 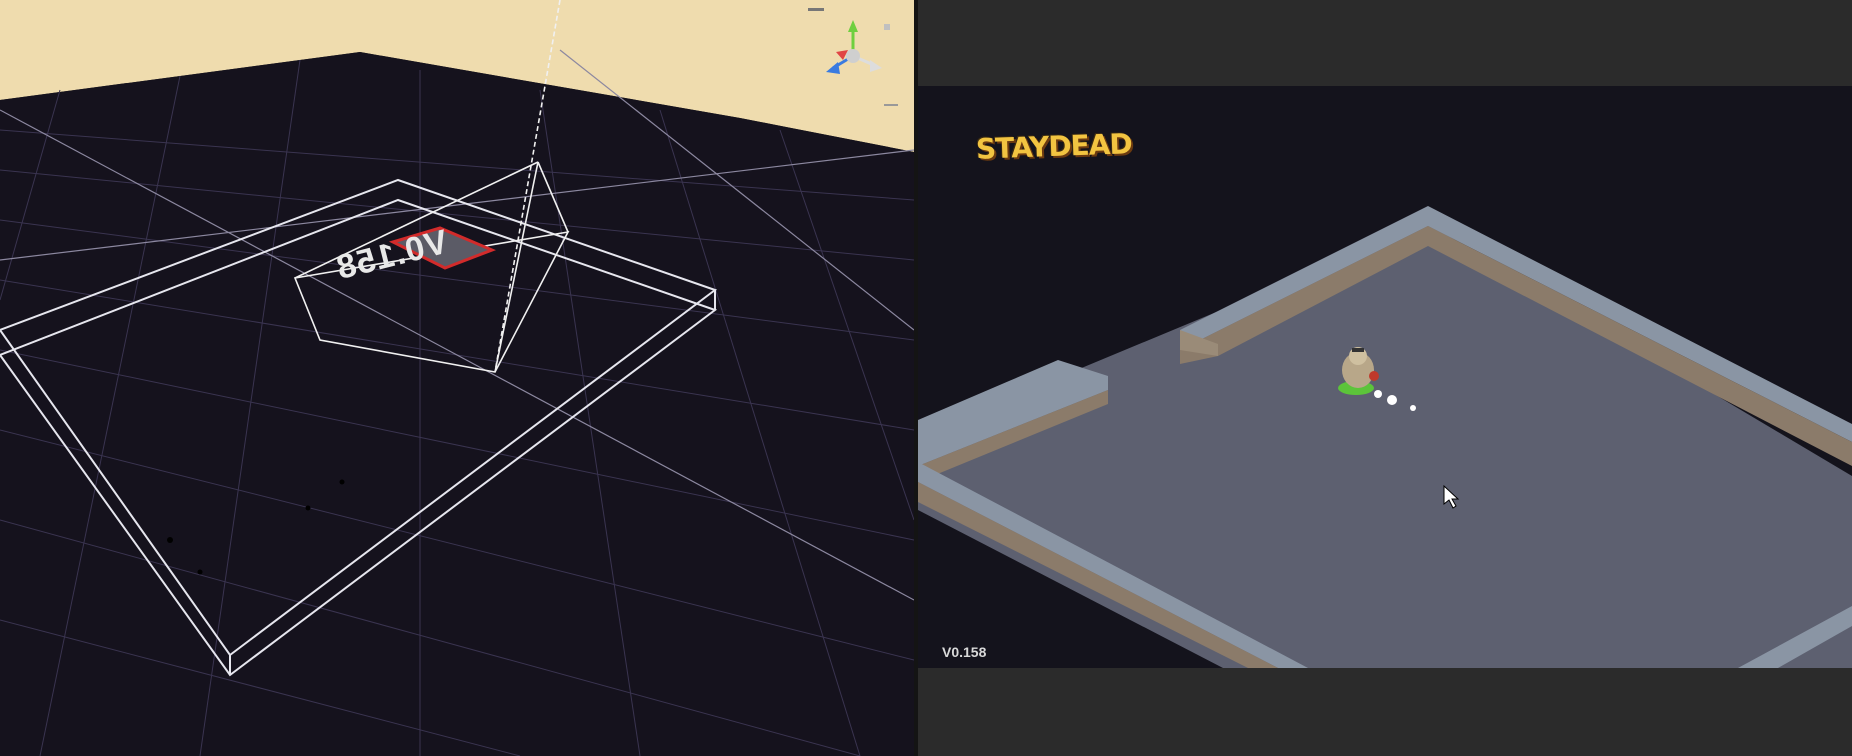 What do you see at coordinates (853, 26) in the screenshot?
I see `gizmo-y-axis-icon` at bounding box center [853, 26].